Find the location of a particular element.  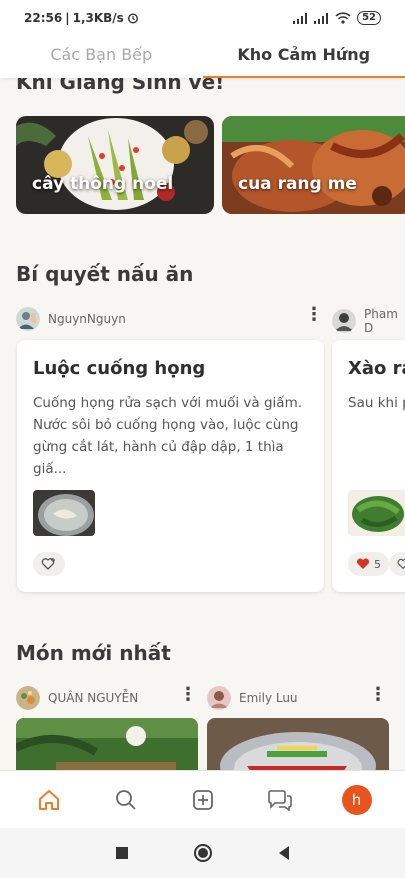

add-icon is located at coordinates (202, 799).